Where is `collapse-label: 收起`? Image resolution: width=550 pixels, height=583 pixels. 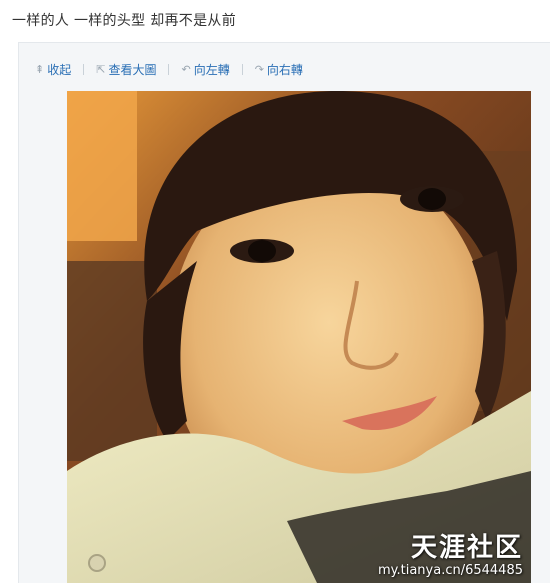
collapse-label: 收起 is located at coordinates (59, 70).